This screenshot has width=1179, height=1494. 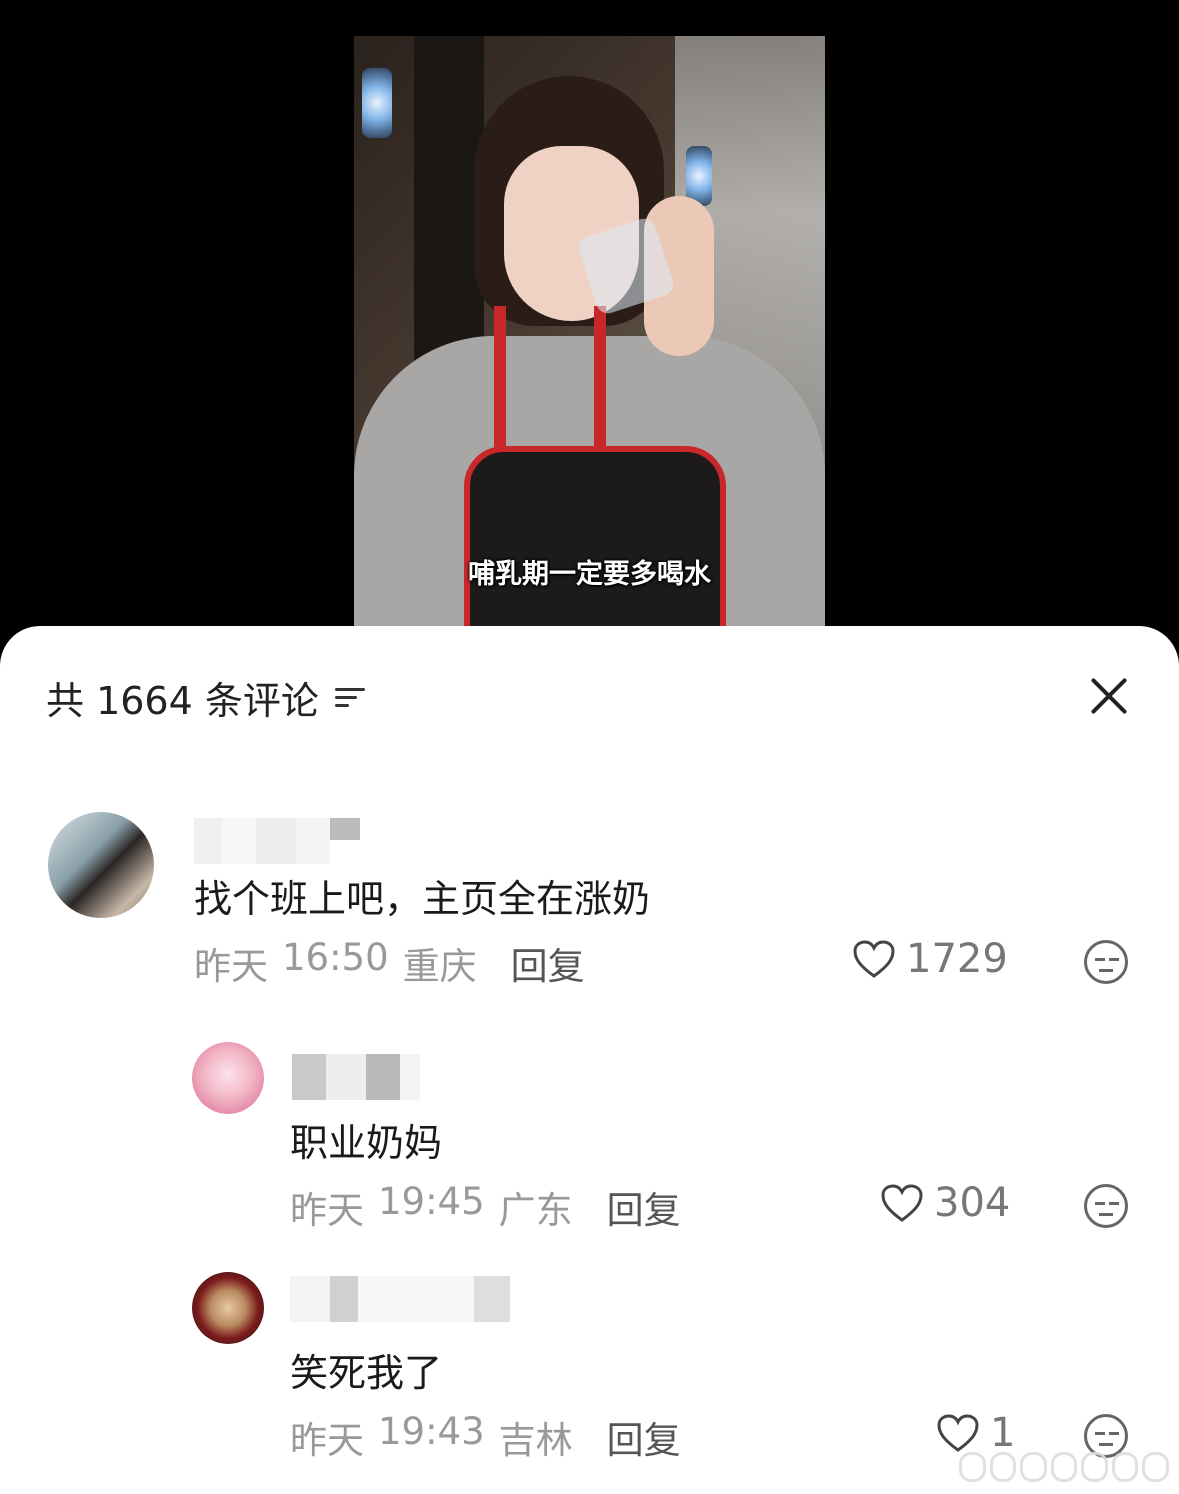 What do you see at coordinates (182, 701) in the screenshot?
I see `comment-count-title: 共 1664 条评论` at bounding box center [182, 701].